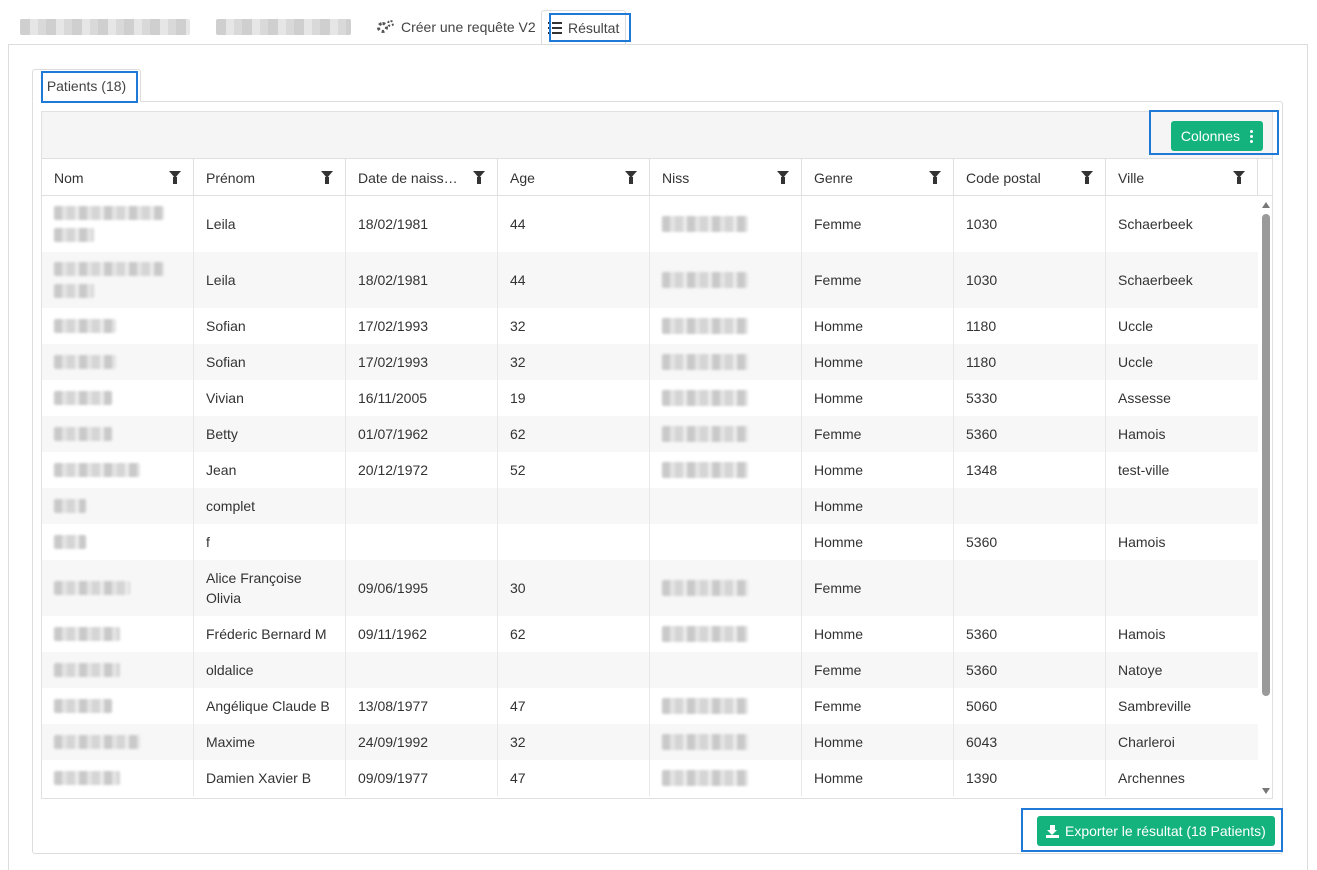 This screenshot has width=1317, height=870. Describe the element at coordinates (574, 588) in the screenshot. I see `cell-age: 30` at that location.